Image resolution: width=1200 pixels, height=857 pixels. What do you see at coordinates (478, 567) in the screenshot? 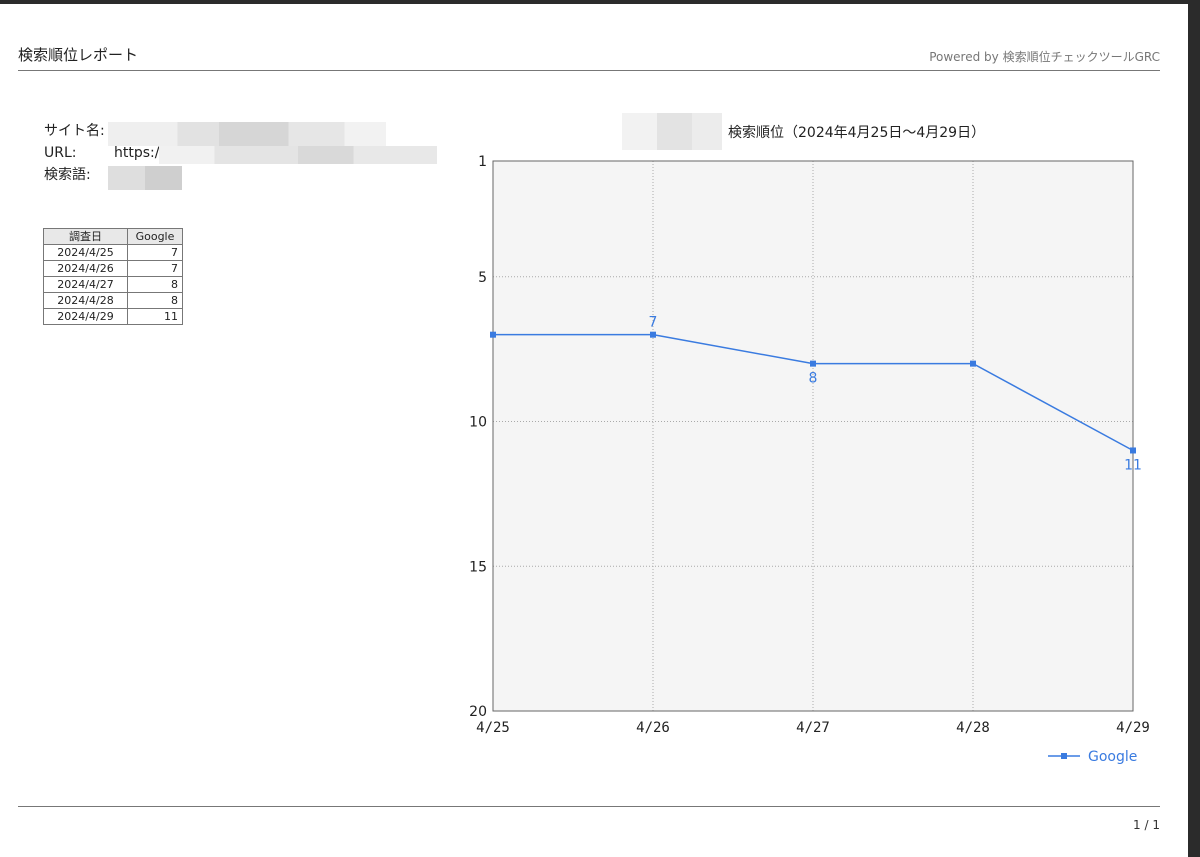
I see `y-tick-label: 15` at bounding box center [478, 567].